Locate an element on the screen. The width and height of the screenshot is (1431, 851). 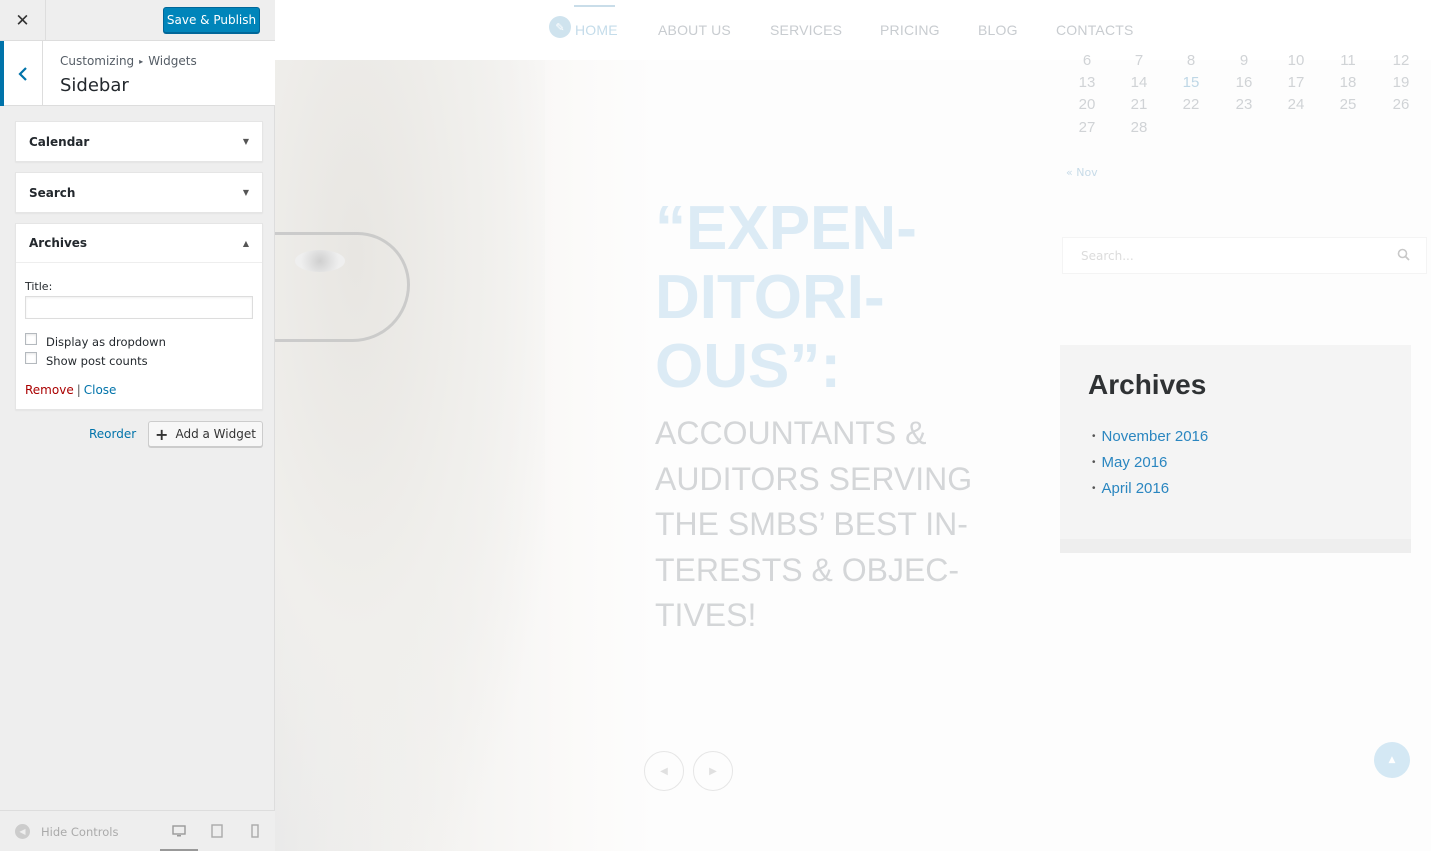
save-publish-button: Save & Publish is located at coordinates (211, 20).